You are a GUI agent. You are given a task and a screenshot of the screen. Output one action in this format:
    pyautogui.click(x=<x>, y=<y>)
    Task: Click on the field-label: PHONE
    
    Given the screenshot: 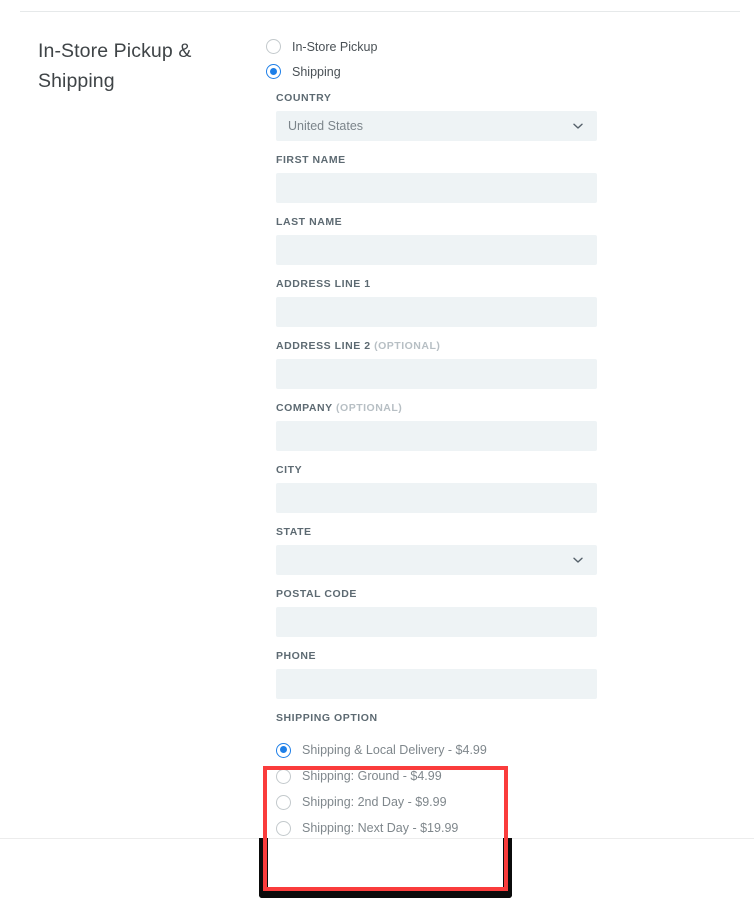 What is the action you would take?
    pyautogui.click(x=296, y=656)
    